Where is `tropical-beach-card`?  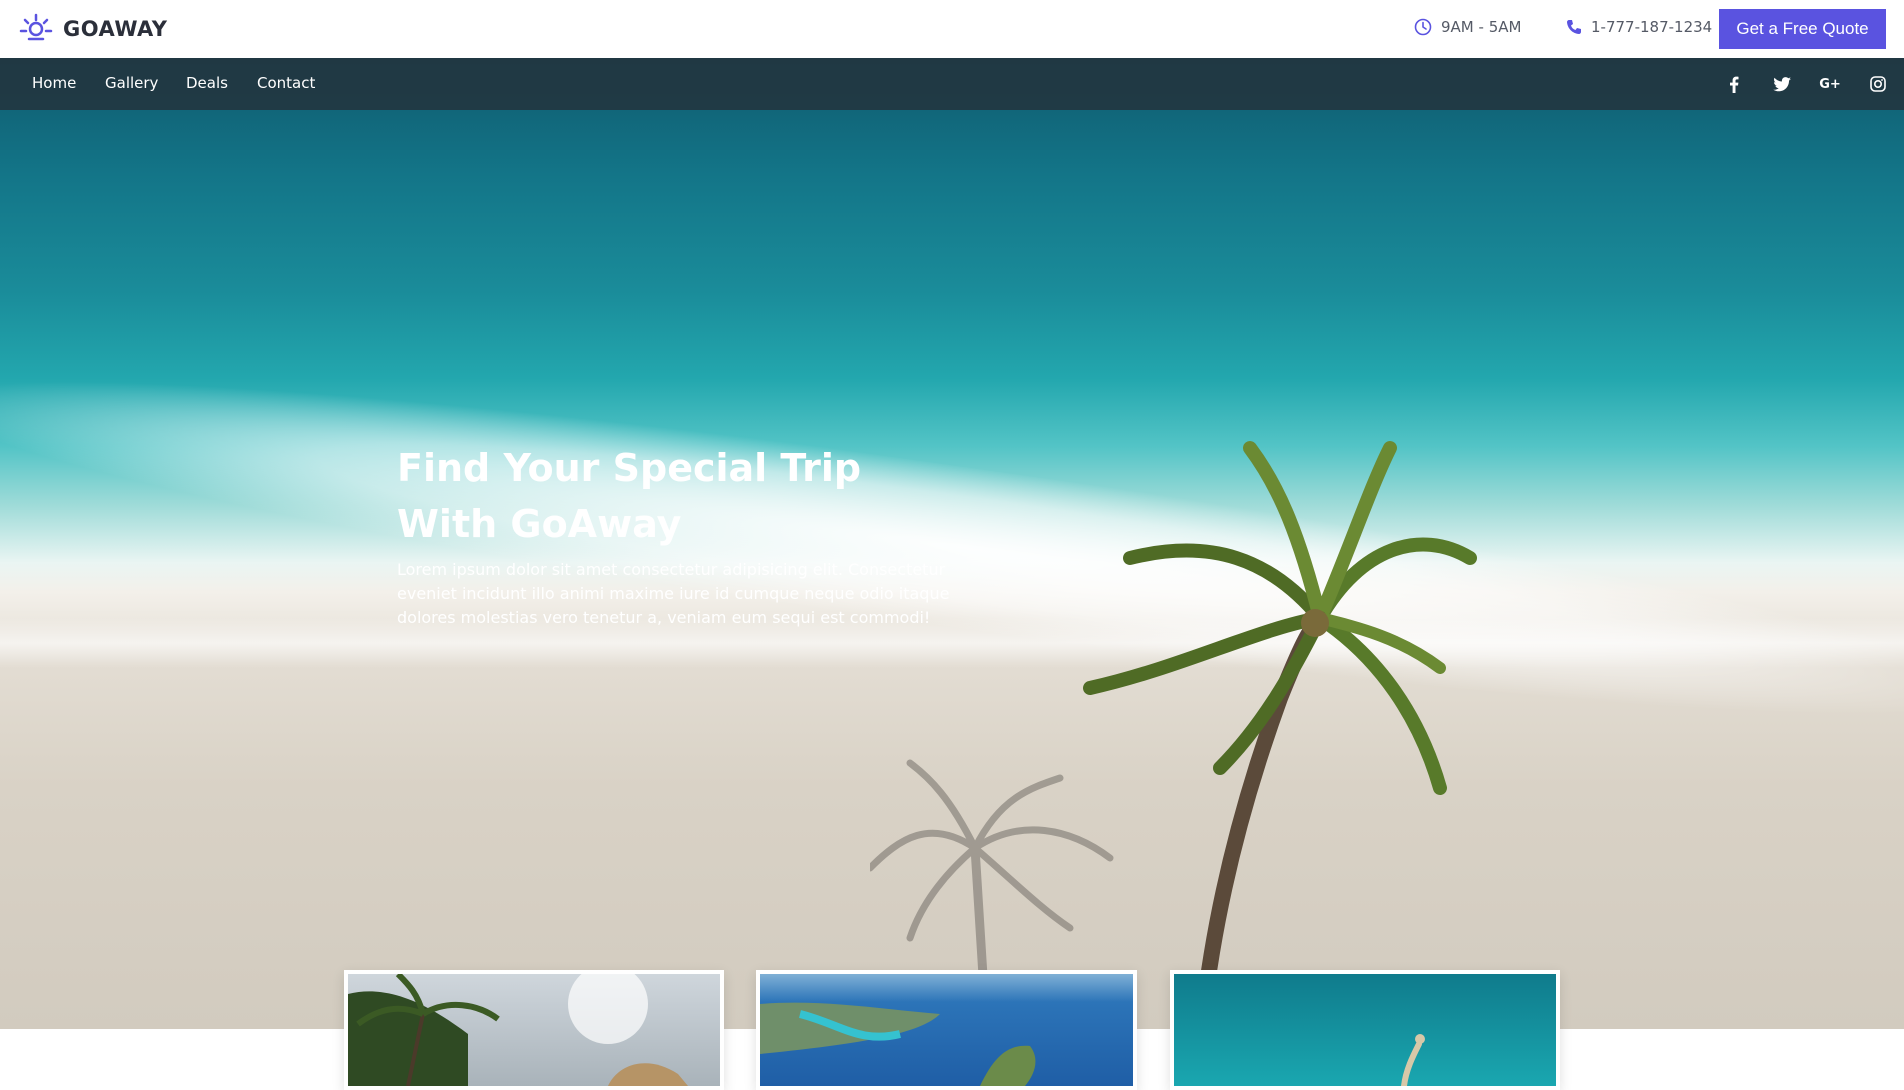
tropical-beach-card is located at coordinates (534, 1027).